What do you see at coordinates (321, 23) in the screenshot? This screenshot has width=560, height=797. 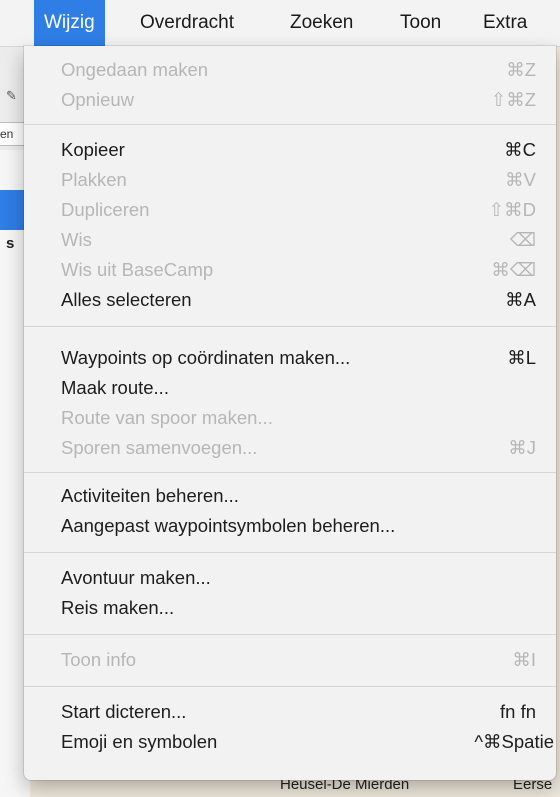 I see `menubar-item-zoeken: Zoeken` at bounding box center [321, 23].